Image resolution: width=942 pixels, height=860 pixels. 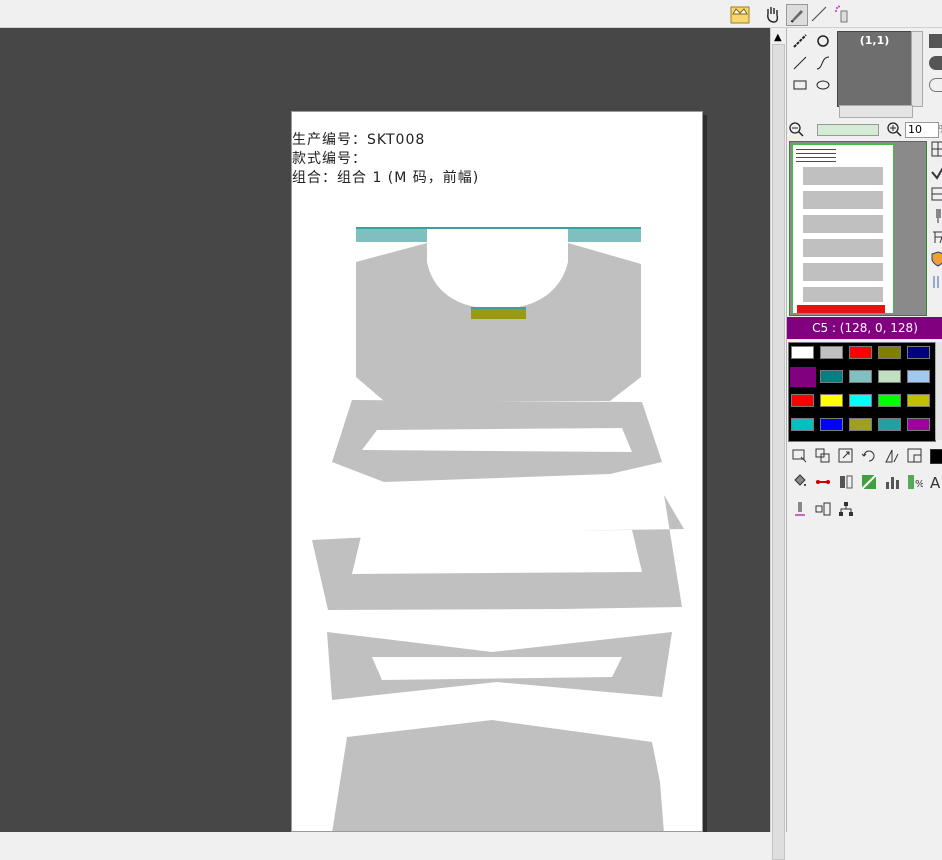 I want to click on degree-icon, so click(x=935, y=237).